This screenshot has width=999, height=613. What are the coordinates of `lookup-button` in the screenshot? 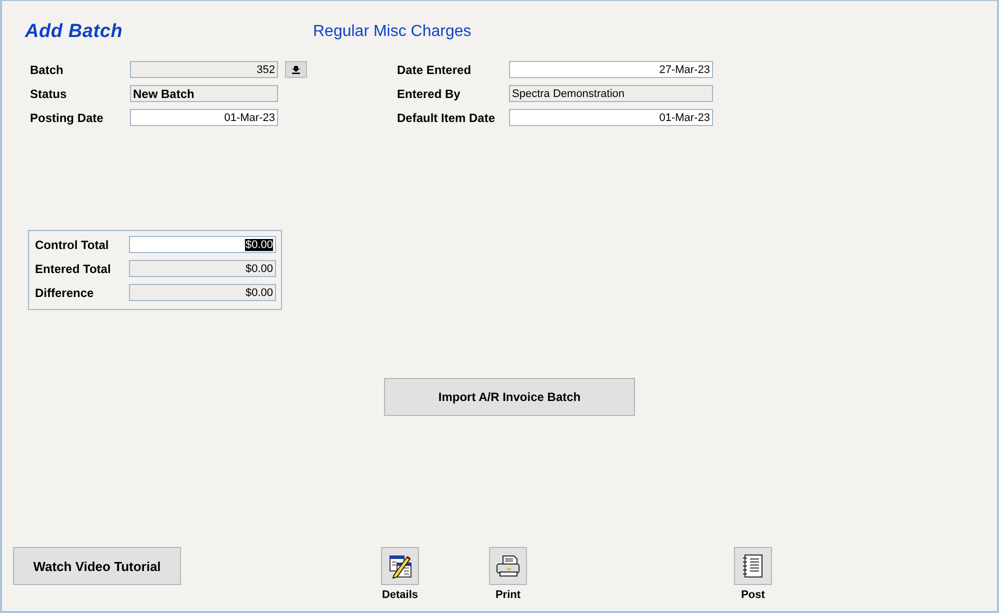 It's located at (296, 69).